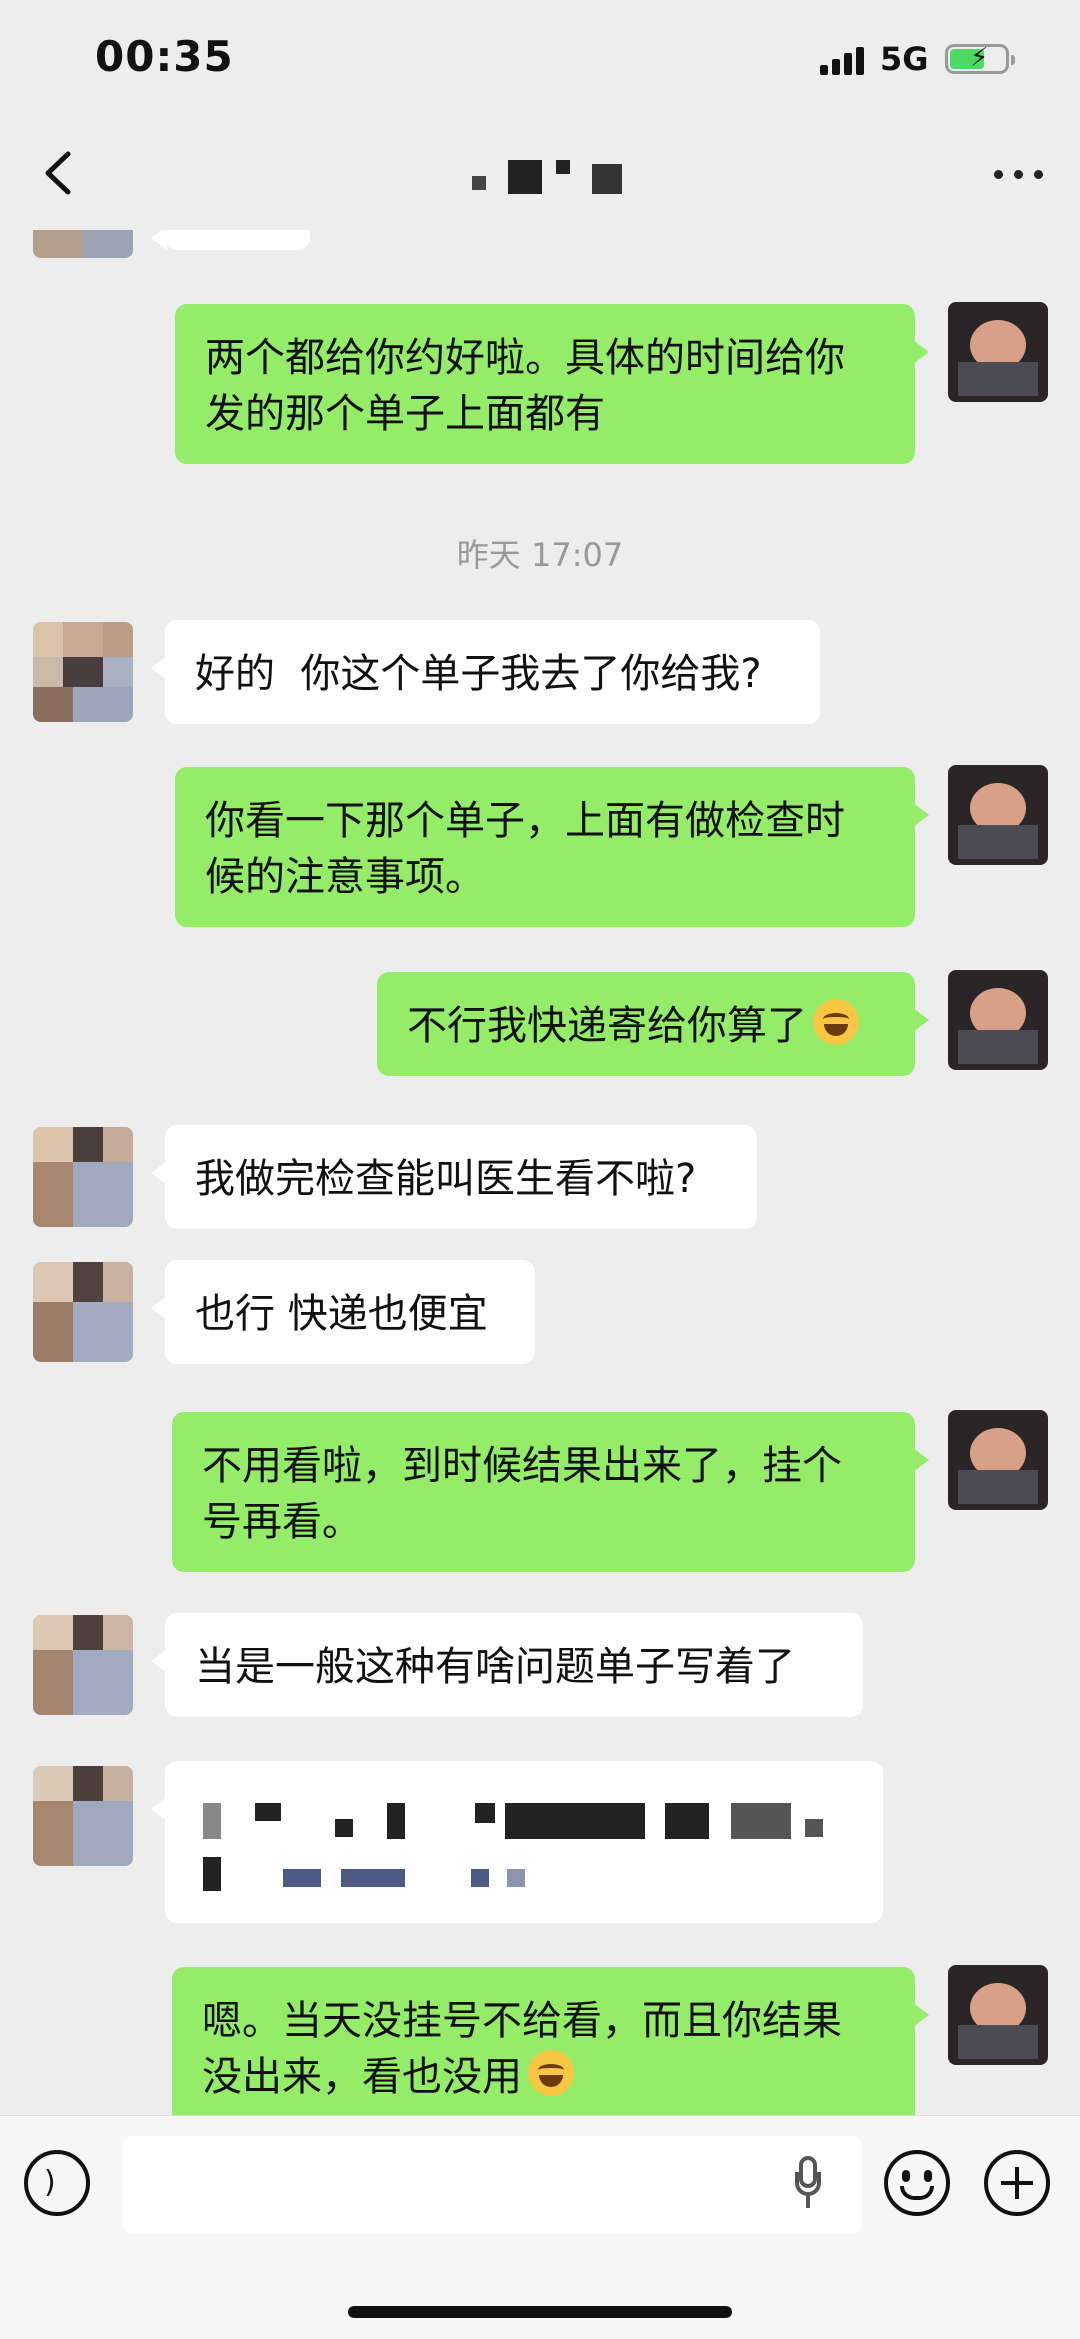 The width and height of the screenshot is (1080, 2339). Describe the element at coordinates (540, 2312) in the screenshot. I see `home-indicator` at that location.